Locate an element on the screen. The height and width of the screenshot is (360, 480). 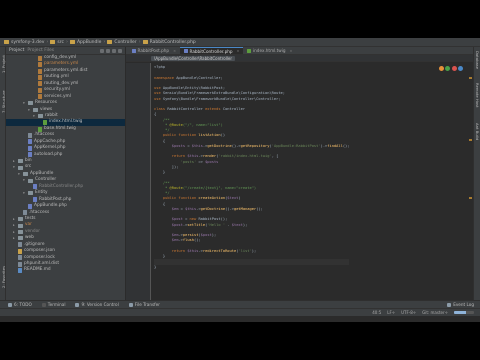
firefox-icon is located at coordinates (441, 68).